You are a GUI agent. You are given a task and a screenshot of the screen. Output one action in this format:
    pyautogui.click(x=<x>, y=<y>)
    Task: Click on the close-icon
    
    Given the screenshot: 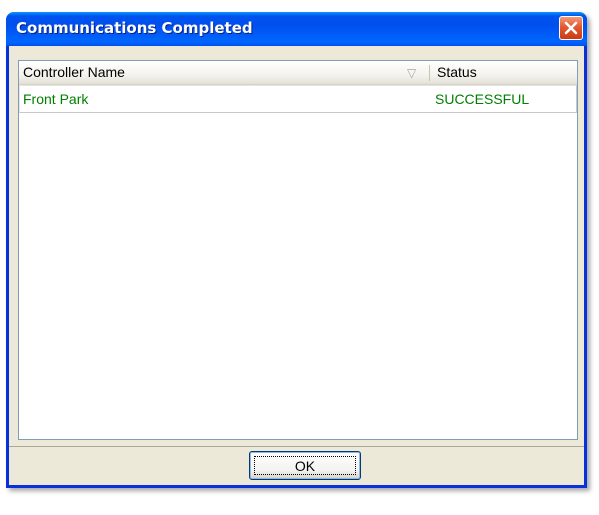 What is the action you would take?
    pyautogui.click(x=571, y=28)
    